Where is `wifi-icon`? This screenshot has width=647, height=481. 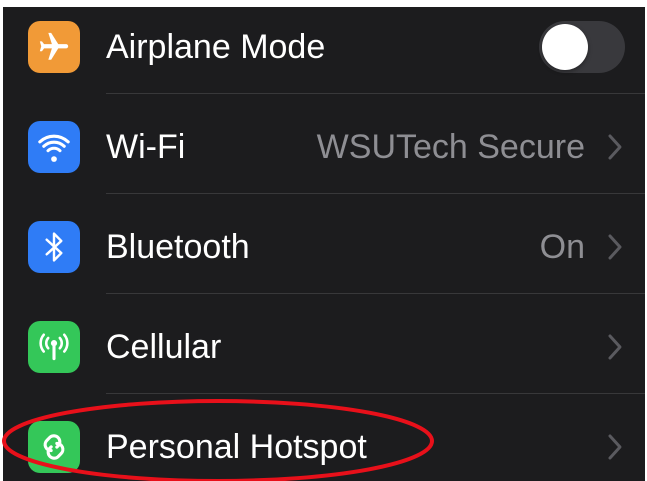
wifi-icon is located at coordinates (54, 147).